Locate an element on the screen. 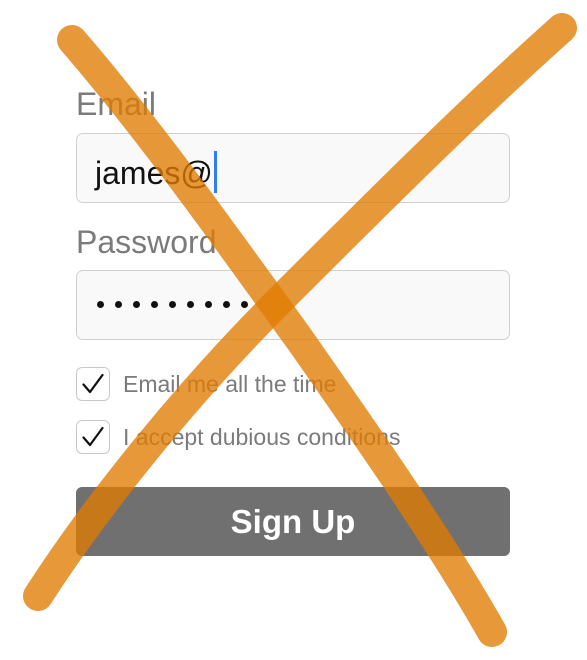  text-cursor is located at coordinates (215, 172).